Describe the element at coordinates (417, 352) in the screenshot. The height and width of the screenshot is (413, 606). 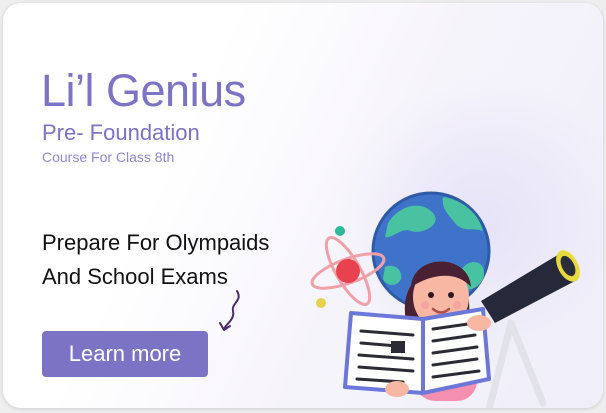
I see `open-book-icon` at that location.